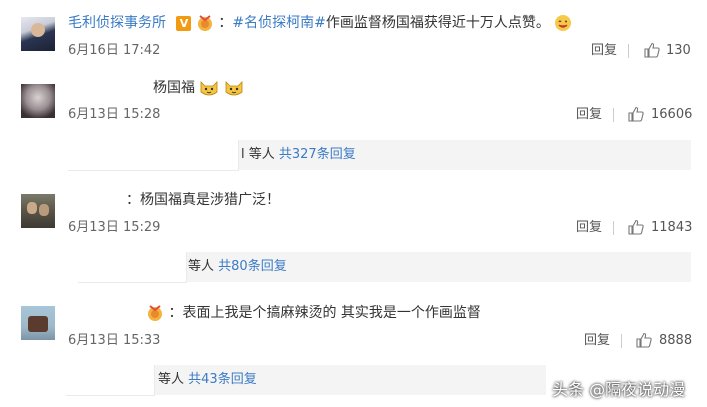 This screenshot has width=707, height=407. I want to click on comment-date: 6月13日 15:33, so click(114, 340).